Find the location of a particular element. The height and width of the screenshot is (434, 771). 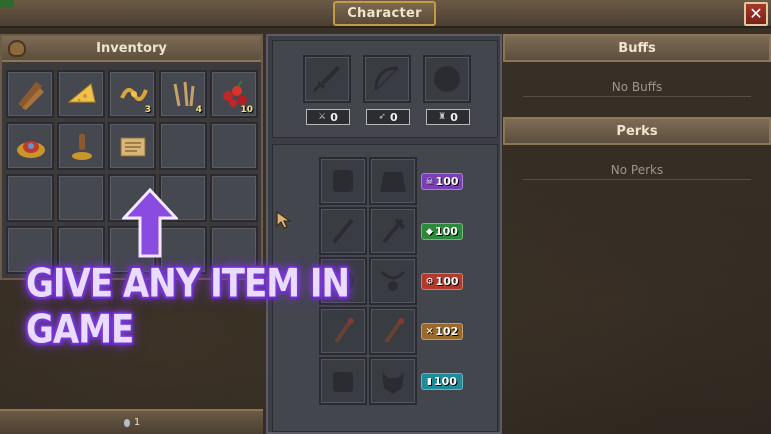

resource-food: ◆ 100 is located at coordinates (442, 231).